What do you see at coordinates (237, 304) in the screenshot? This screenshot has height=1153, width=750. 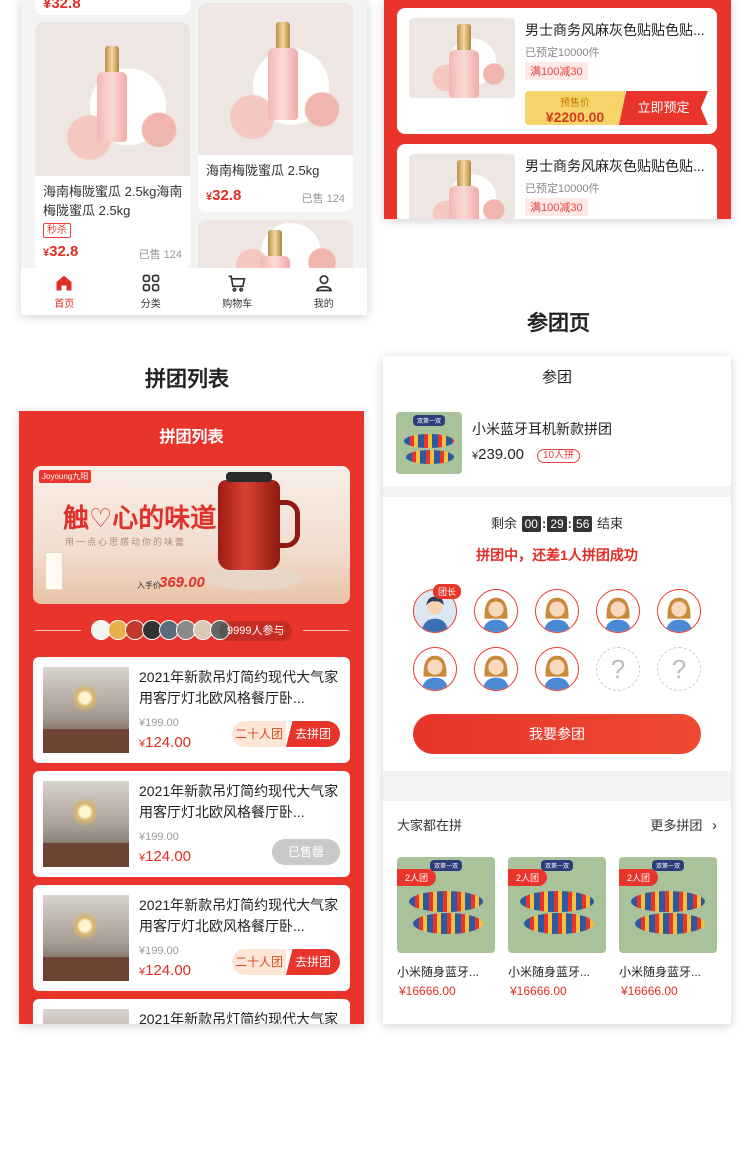 I see `tab-label: 购物车` at bounding box center [237, 304].